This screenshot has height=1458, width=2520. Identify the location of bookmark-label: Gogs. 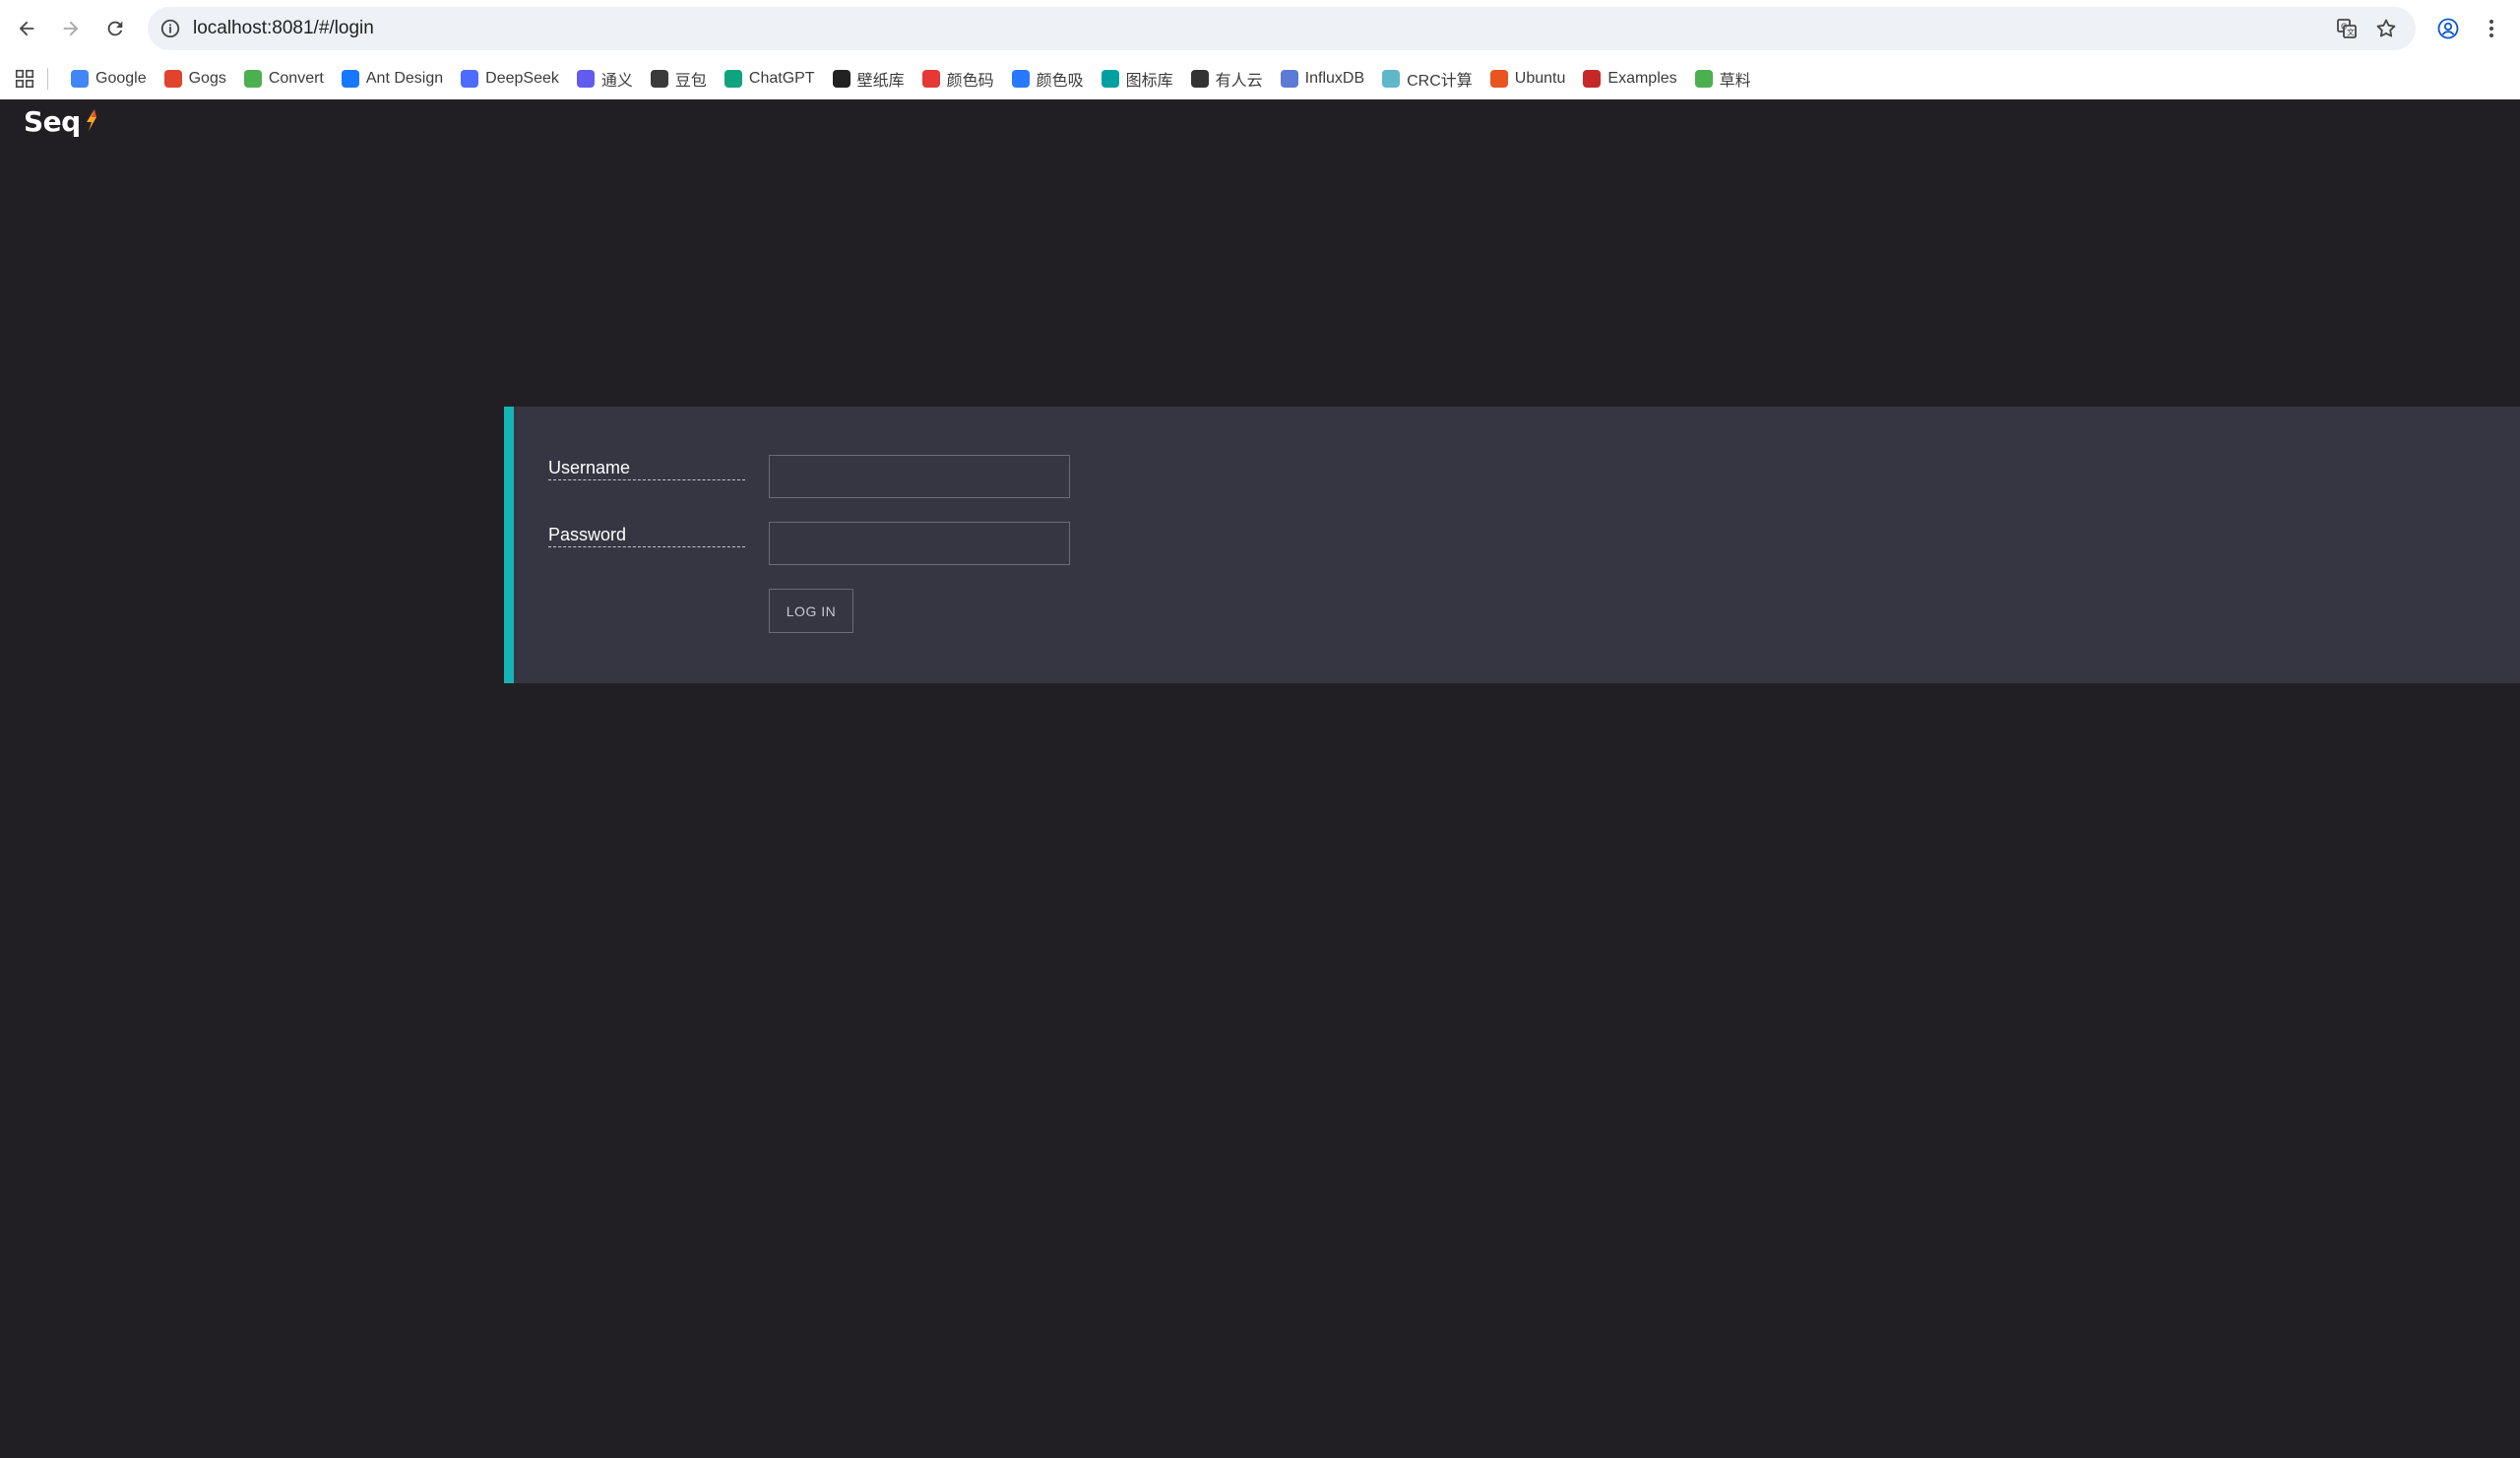
(207, 78).